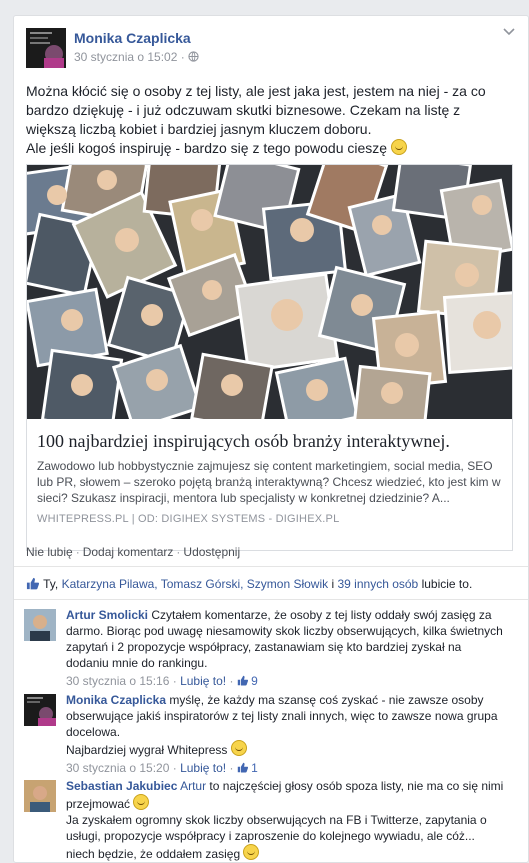  What do you see at coordinates (49, 552) in the screenshot?
I see `unlike-button: Nie lubię` at bounding box center [49, 552].